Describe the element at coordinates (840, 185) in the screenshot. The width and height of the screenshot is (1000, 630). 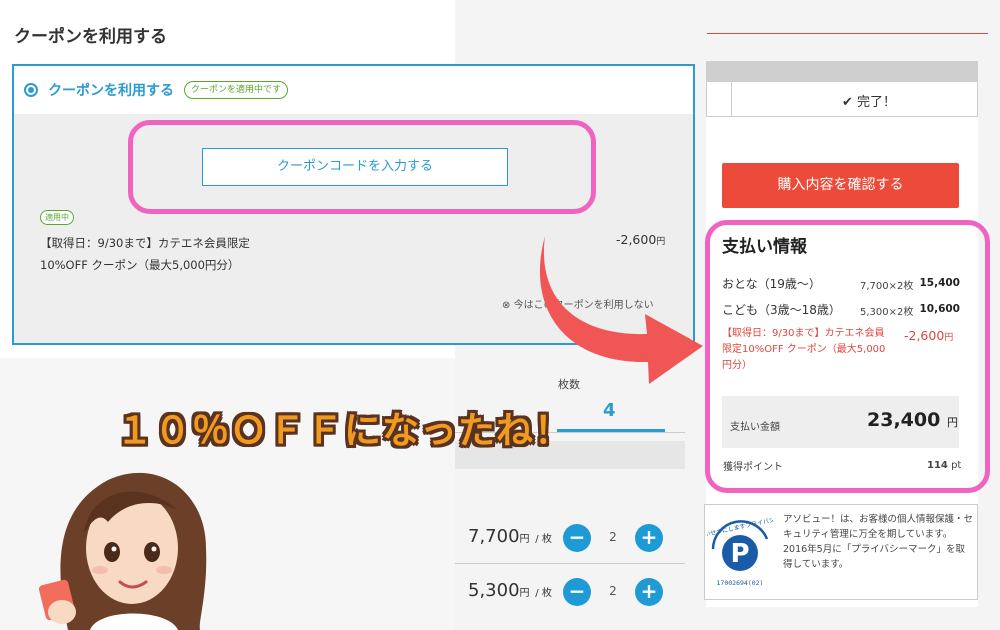
I see `confirm-purchase-button: 購入内容を確認する` at that location.